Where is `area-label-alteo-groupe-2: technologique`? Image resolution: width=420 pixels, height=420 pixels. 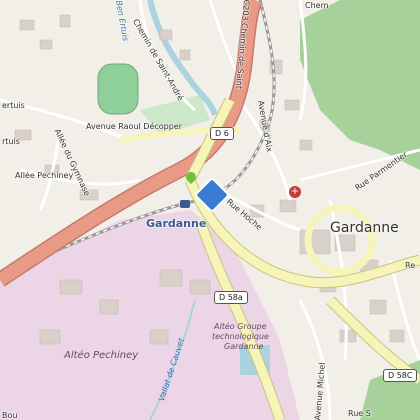 area-label-alteo-groupe-2: technologique is located at coordinates (240, 336).